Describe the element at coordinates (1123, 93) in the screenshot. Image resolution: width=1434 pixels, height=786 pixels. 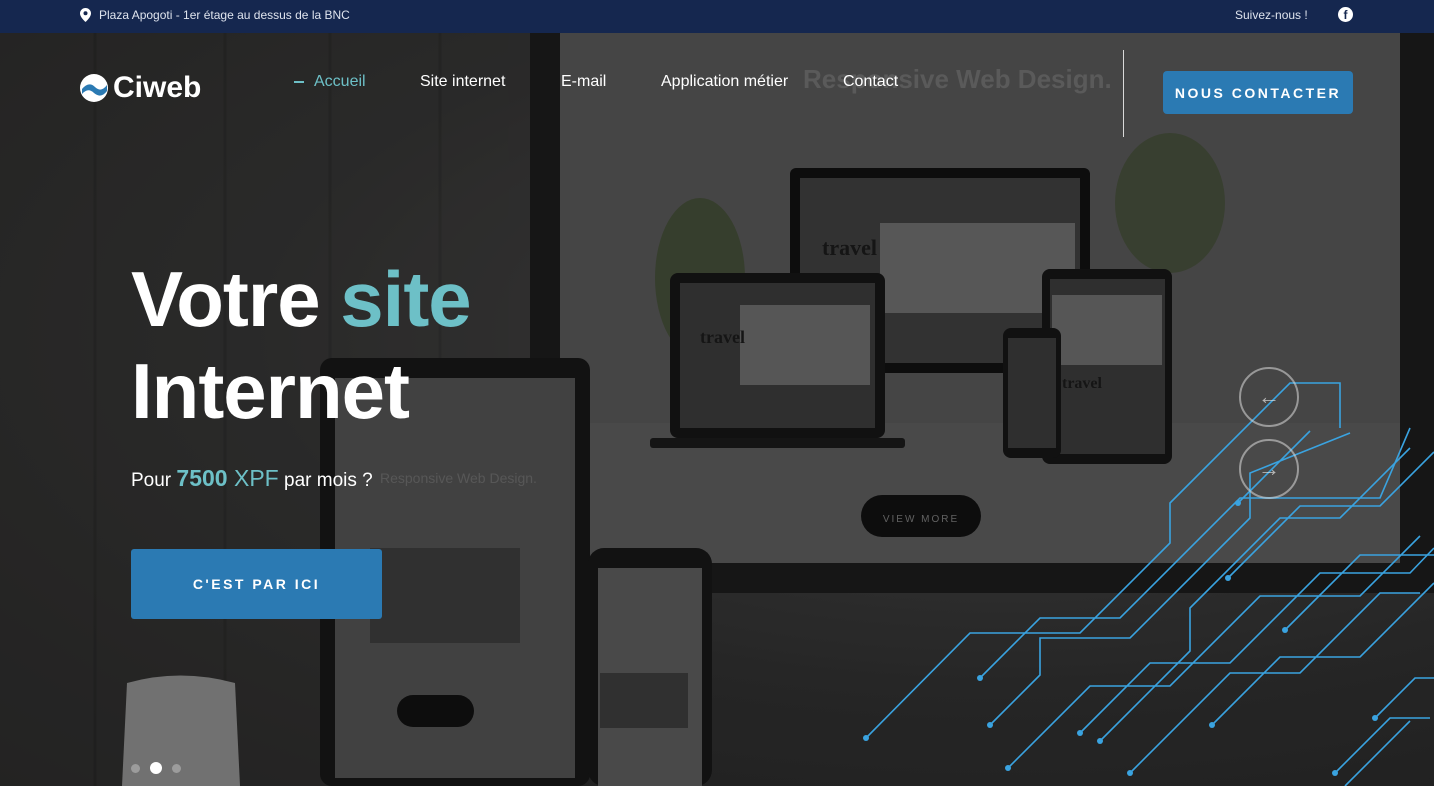
I see `header-divider` at that location.